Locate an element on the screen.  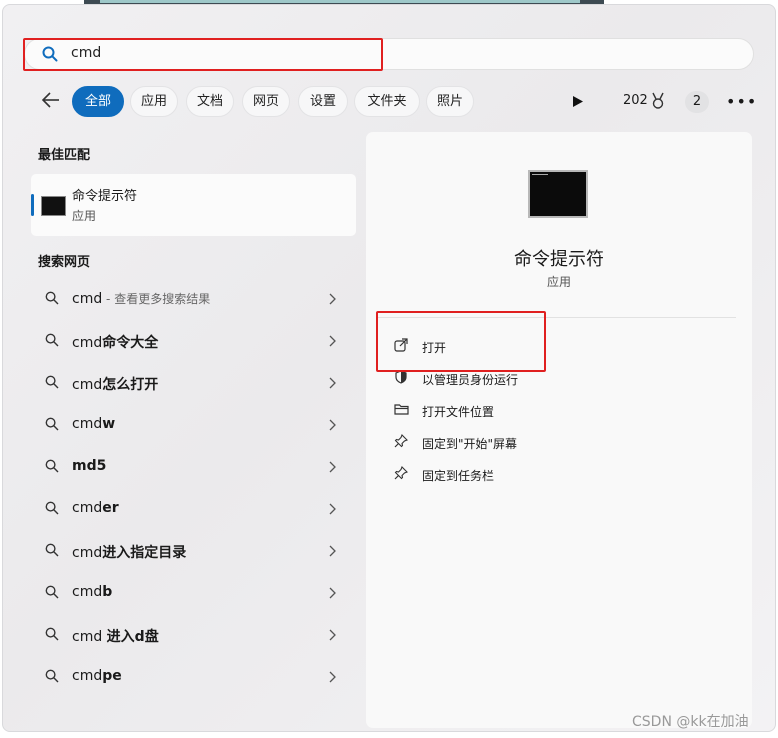
highlight-box-search is located at coordinates (203, 54).